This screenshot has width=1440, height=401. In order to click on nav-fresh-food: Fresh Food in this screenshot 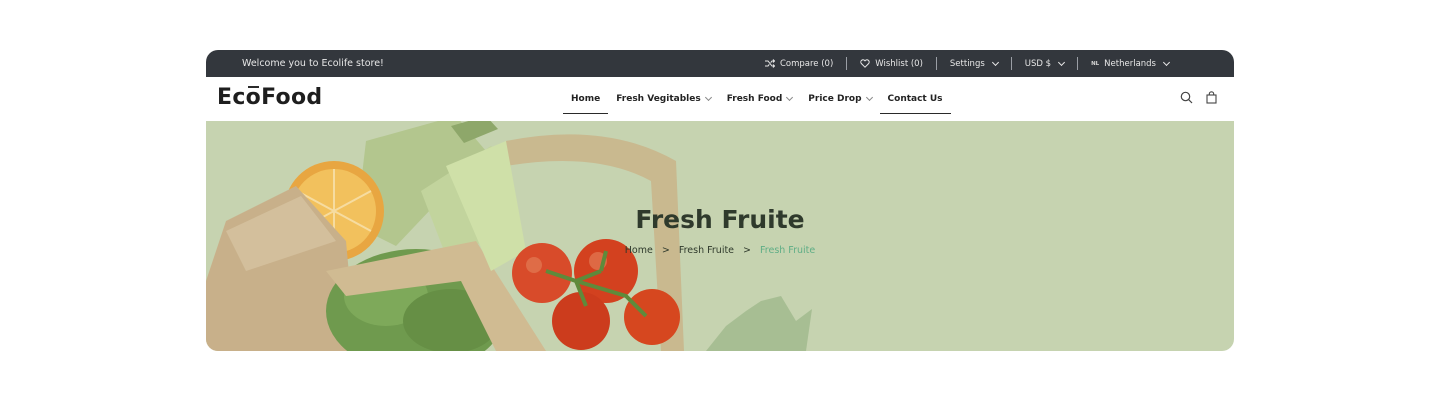, I will do `click(760, 99)`.